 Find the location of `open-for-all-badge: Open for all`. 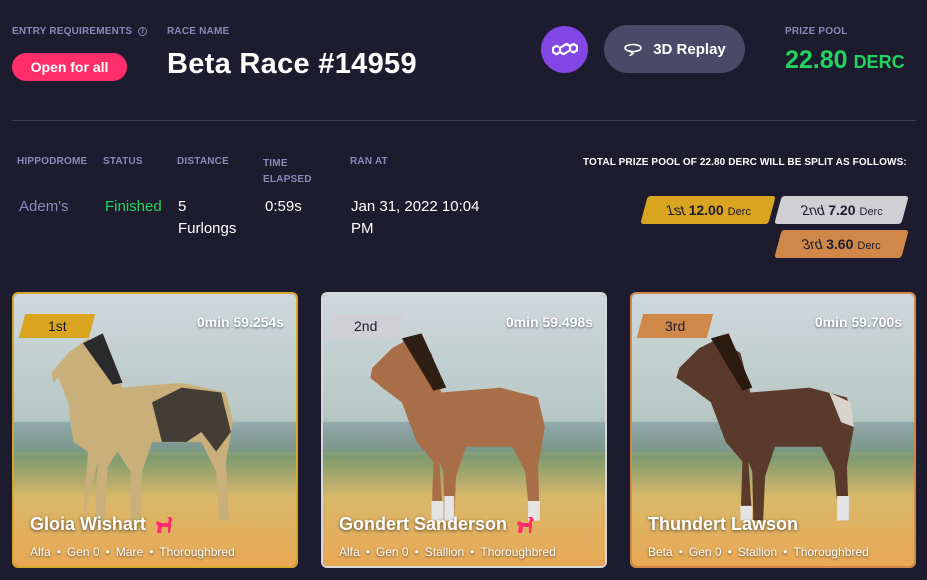

open-for-all-badge: Open for all is located at coordinates (69, 67).